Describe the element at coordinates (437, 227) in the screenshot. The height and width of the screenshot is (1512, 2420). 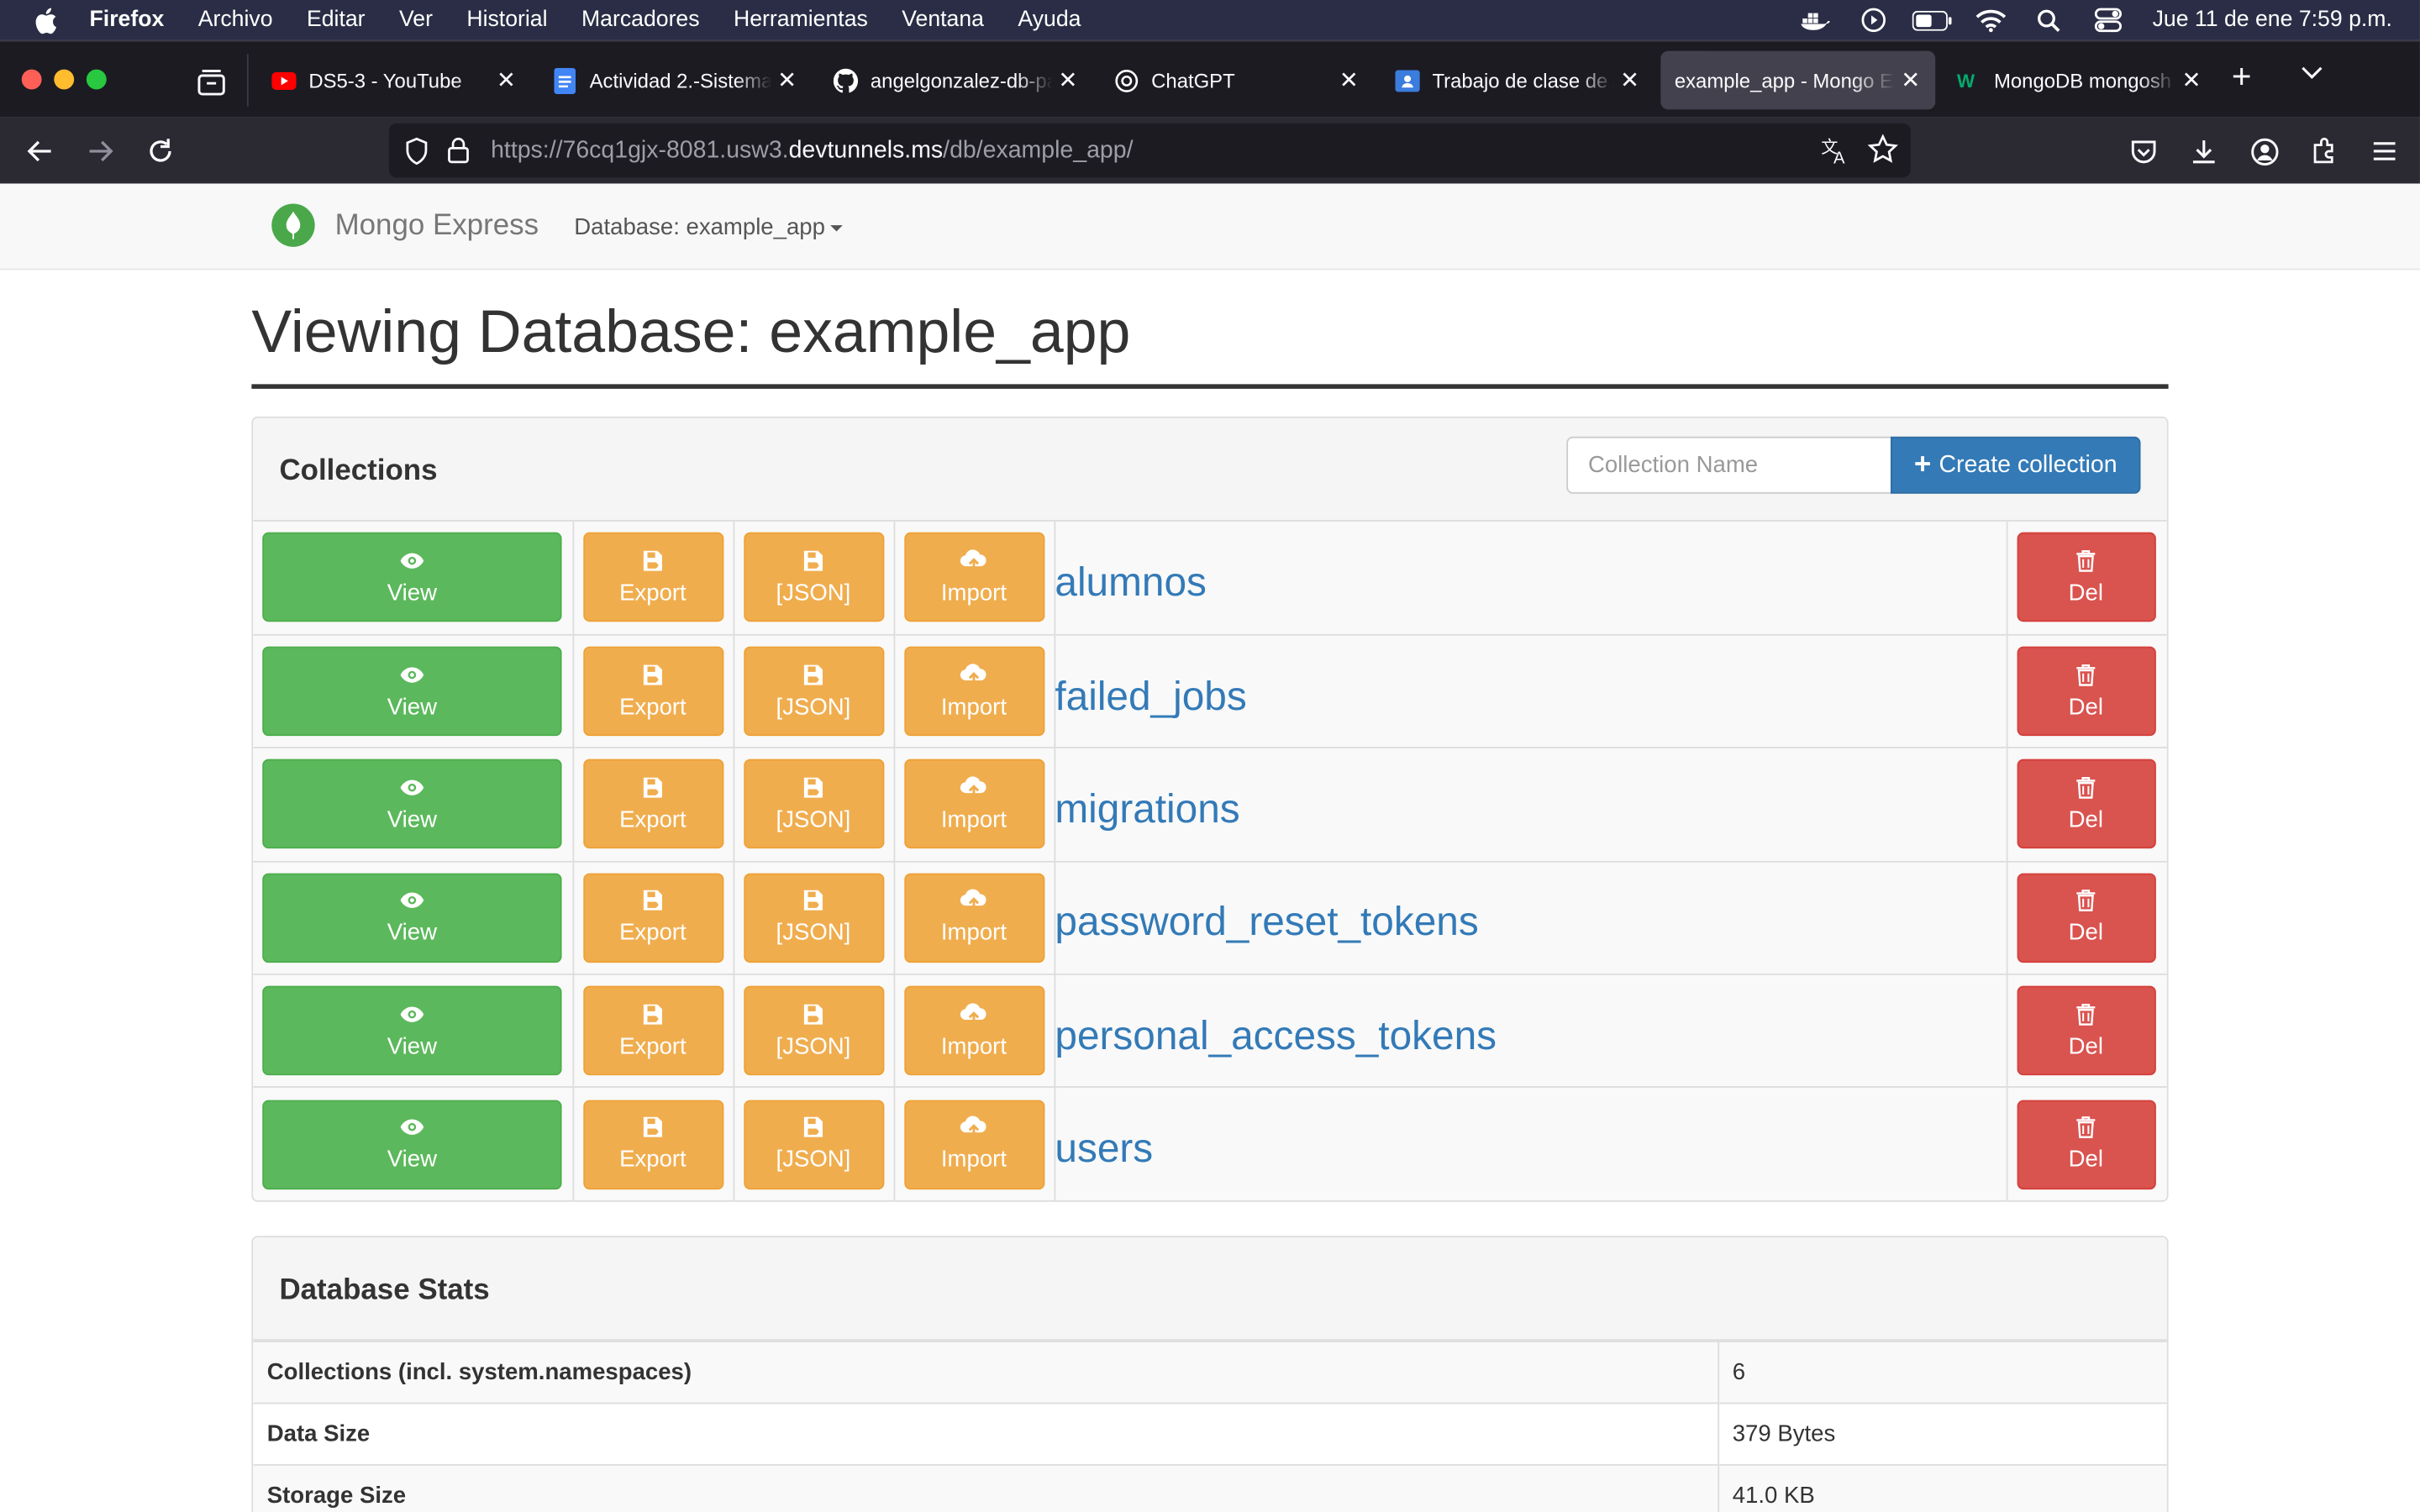
I see `brand-link: Mongo Express` at that location.